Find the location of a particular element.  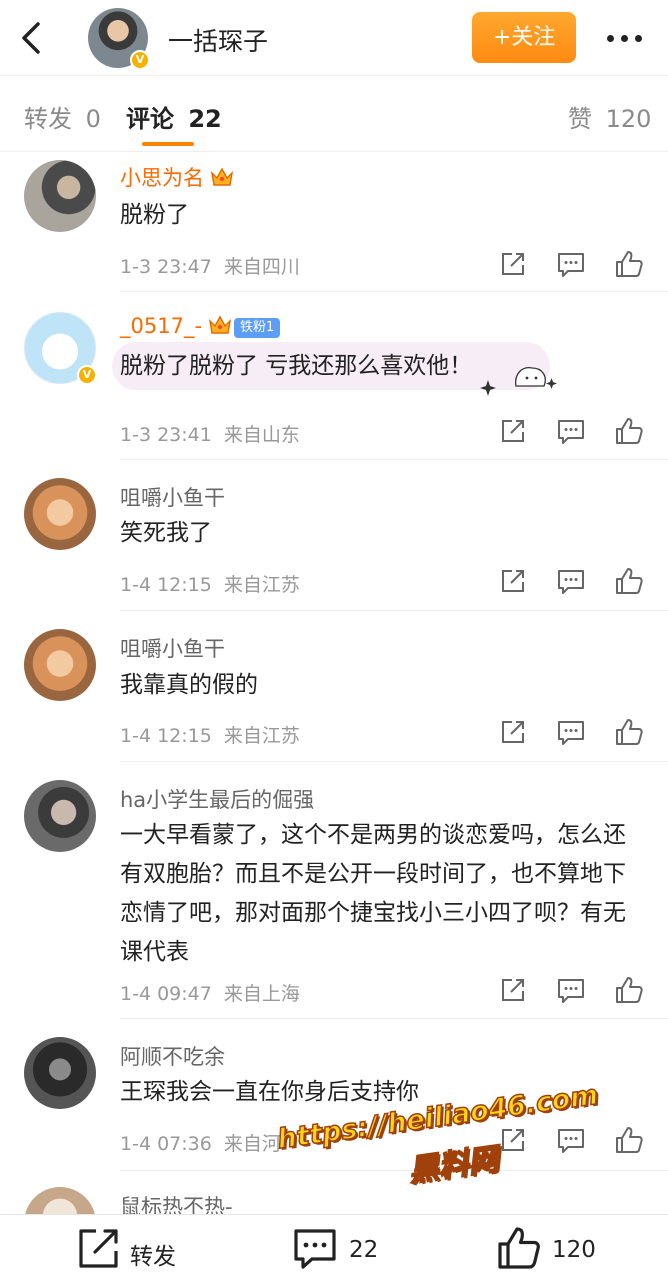

bottom-action-bar: 转发 22 120 is located at coordinates (334, 1247).